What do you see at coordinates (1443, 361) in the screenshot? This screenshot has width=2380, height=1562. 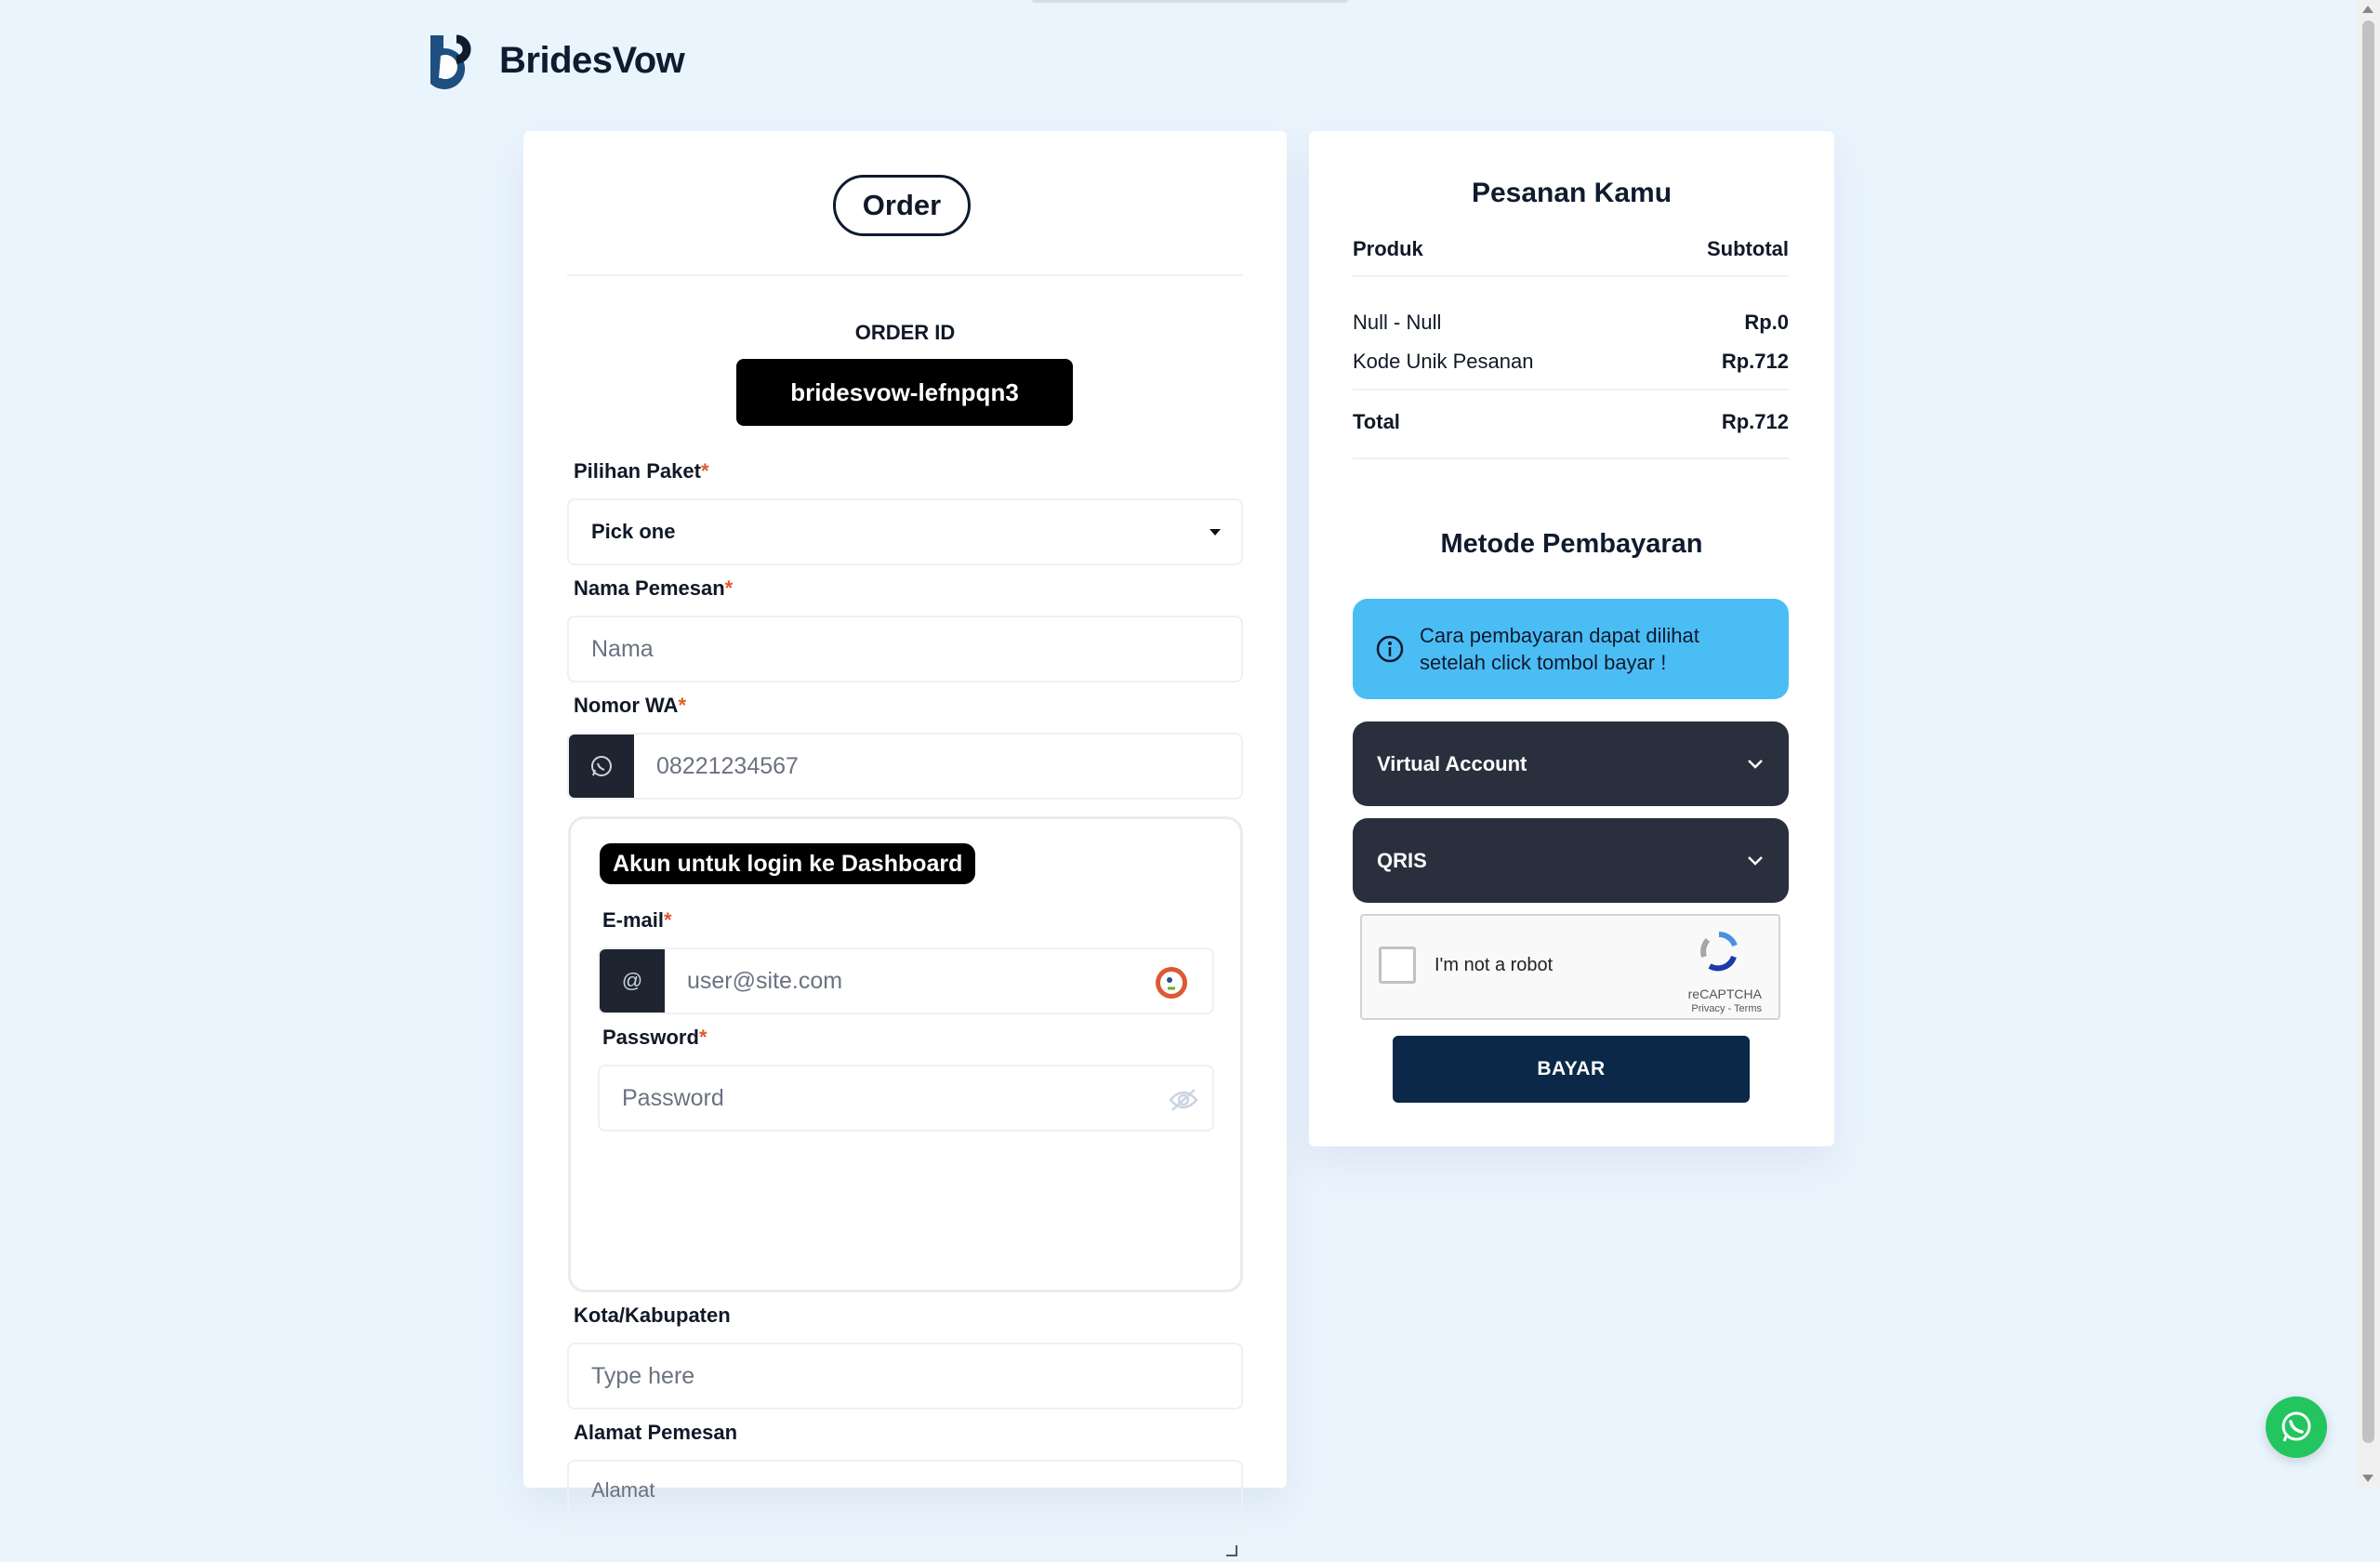 I see `item-name: Kode Unik Pesanan` at bounding box center [1443, 361].